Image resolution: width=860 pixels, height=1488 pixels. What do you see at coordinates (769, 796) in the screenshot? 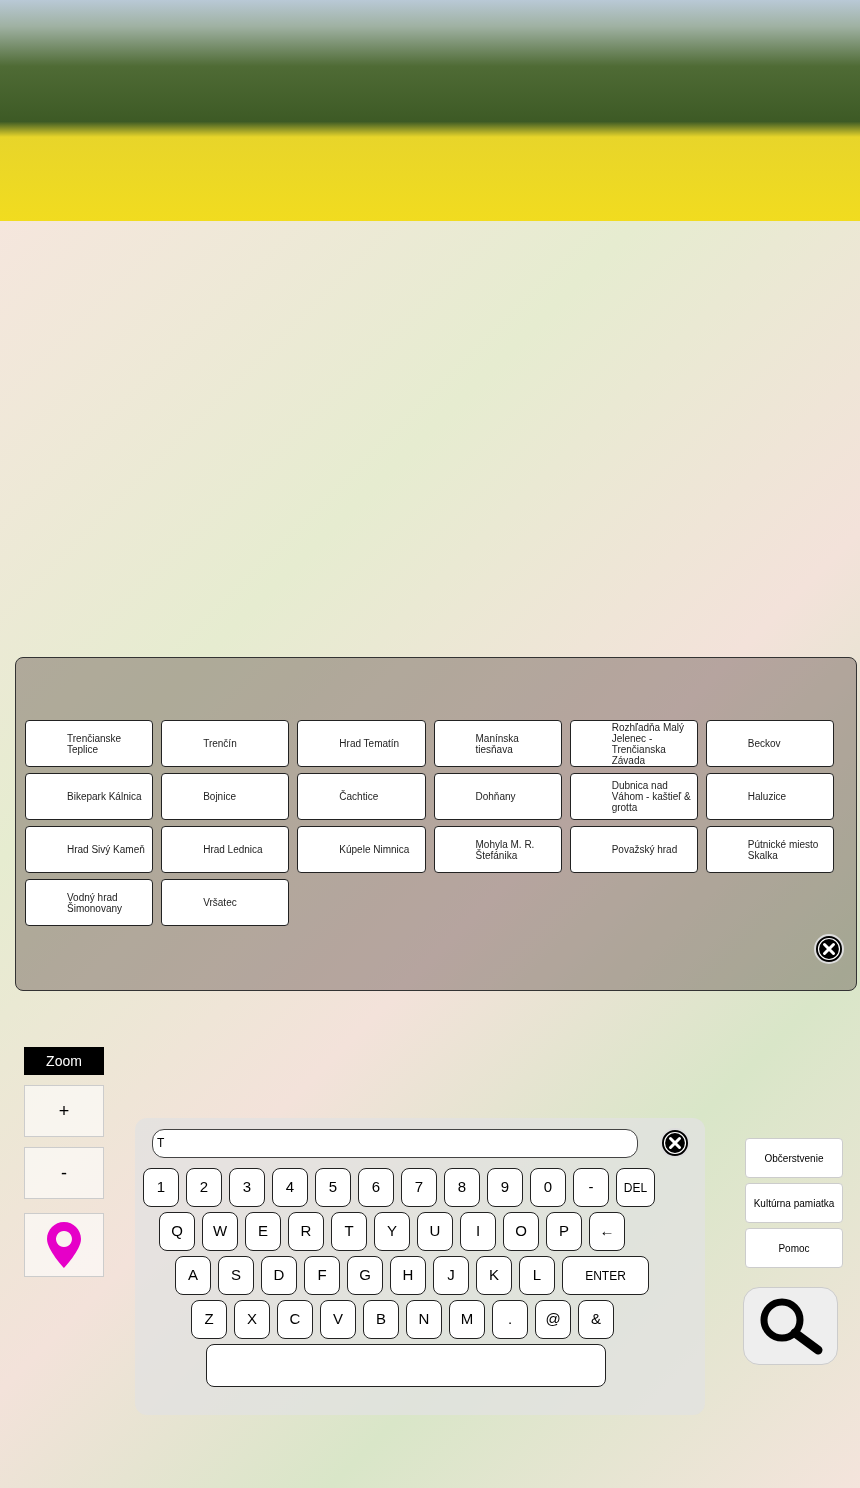
I see `place-button: Haluzice` at bounding box center [769, 796].